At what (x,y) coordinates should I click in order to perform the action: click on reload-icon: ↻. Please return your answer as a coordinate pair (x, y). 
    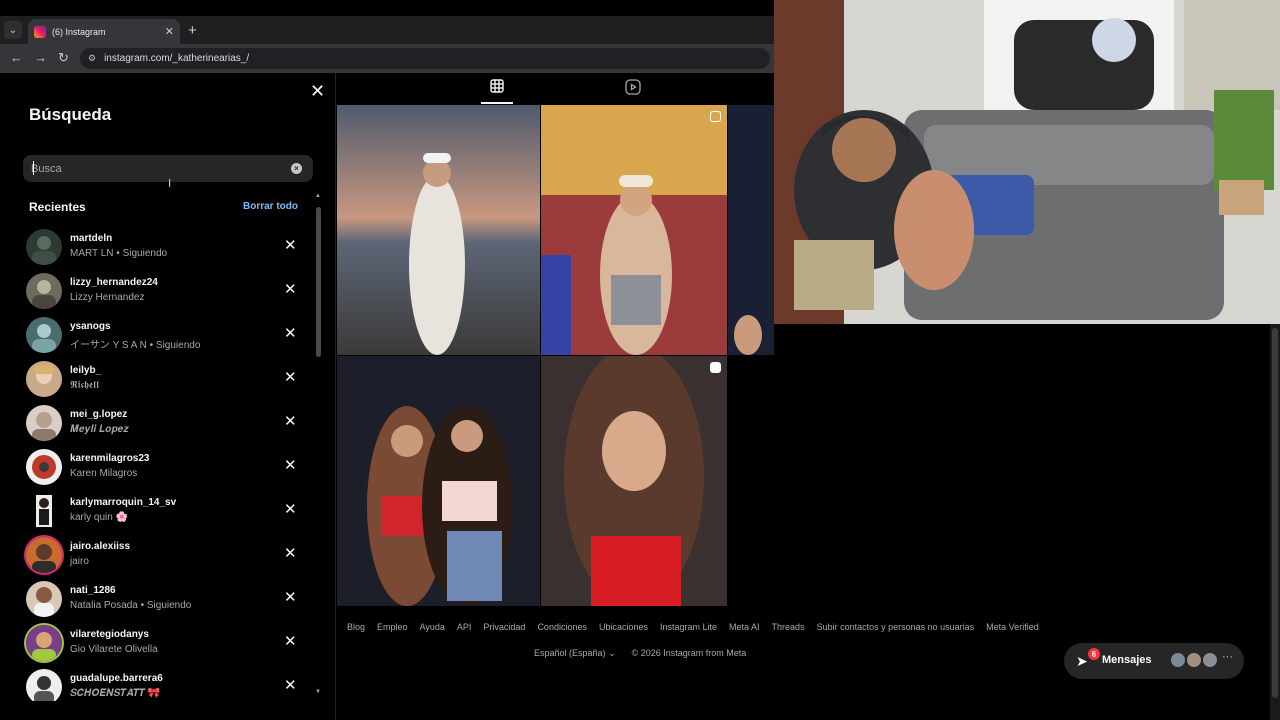
    Looking at the image, I should click on (63, 58).